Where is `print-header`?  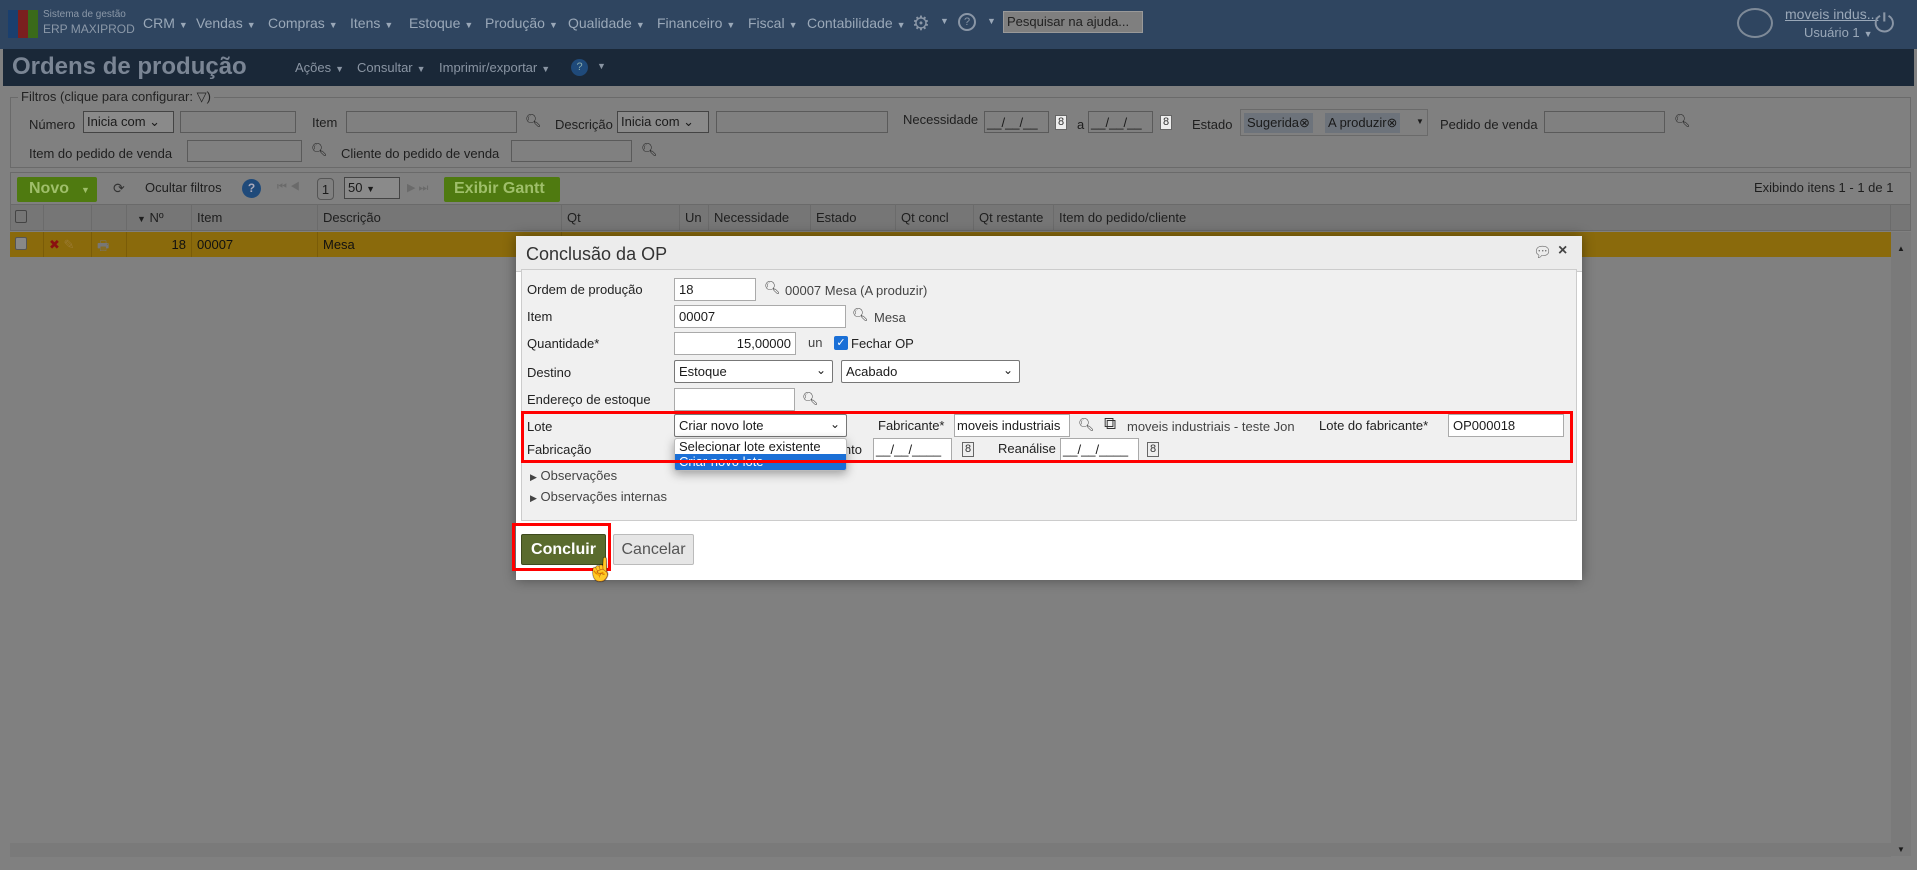
print-header is located at coordinates (109, 217).